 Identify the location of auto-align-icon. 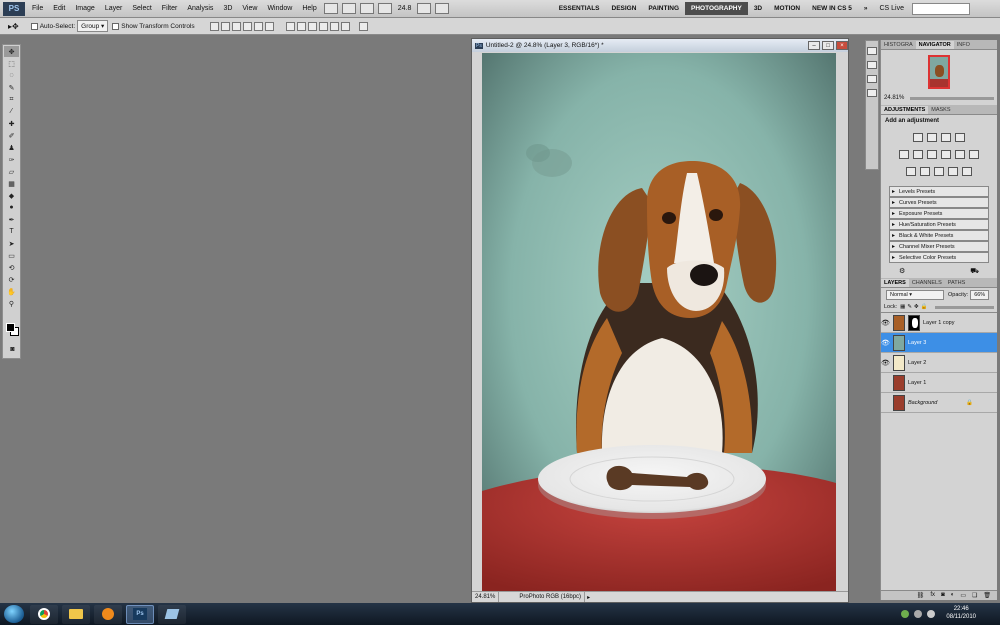
(363, 26).